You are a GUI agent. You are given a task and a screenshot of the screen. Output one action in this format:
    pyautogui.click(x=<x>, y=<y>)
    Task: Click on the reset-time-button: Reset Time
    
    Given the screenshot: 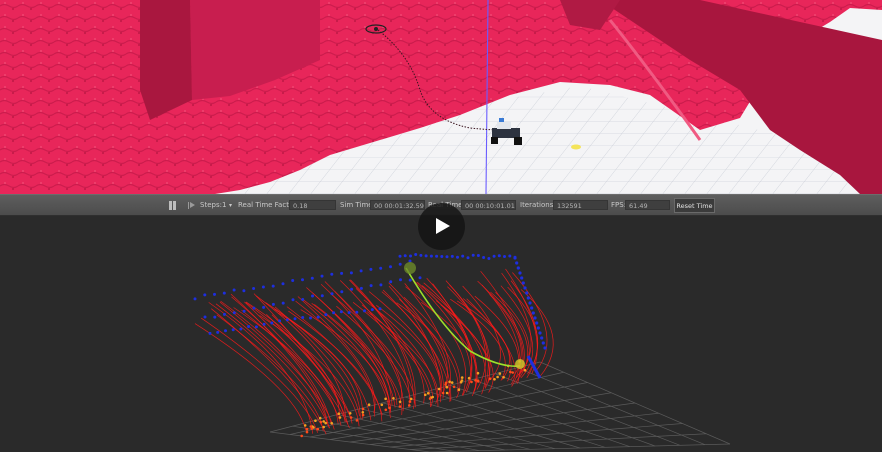 What is the action you would take?
    pyautogui.click(x=694, y=205)
    